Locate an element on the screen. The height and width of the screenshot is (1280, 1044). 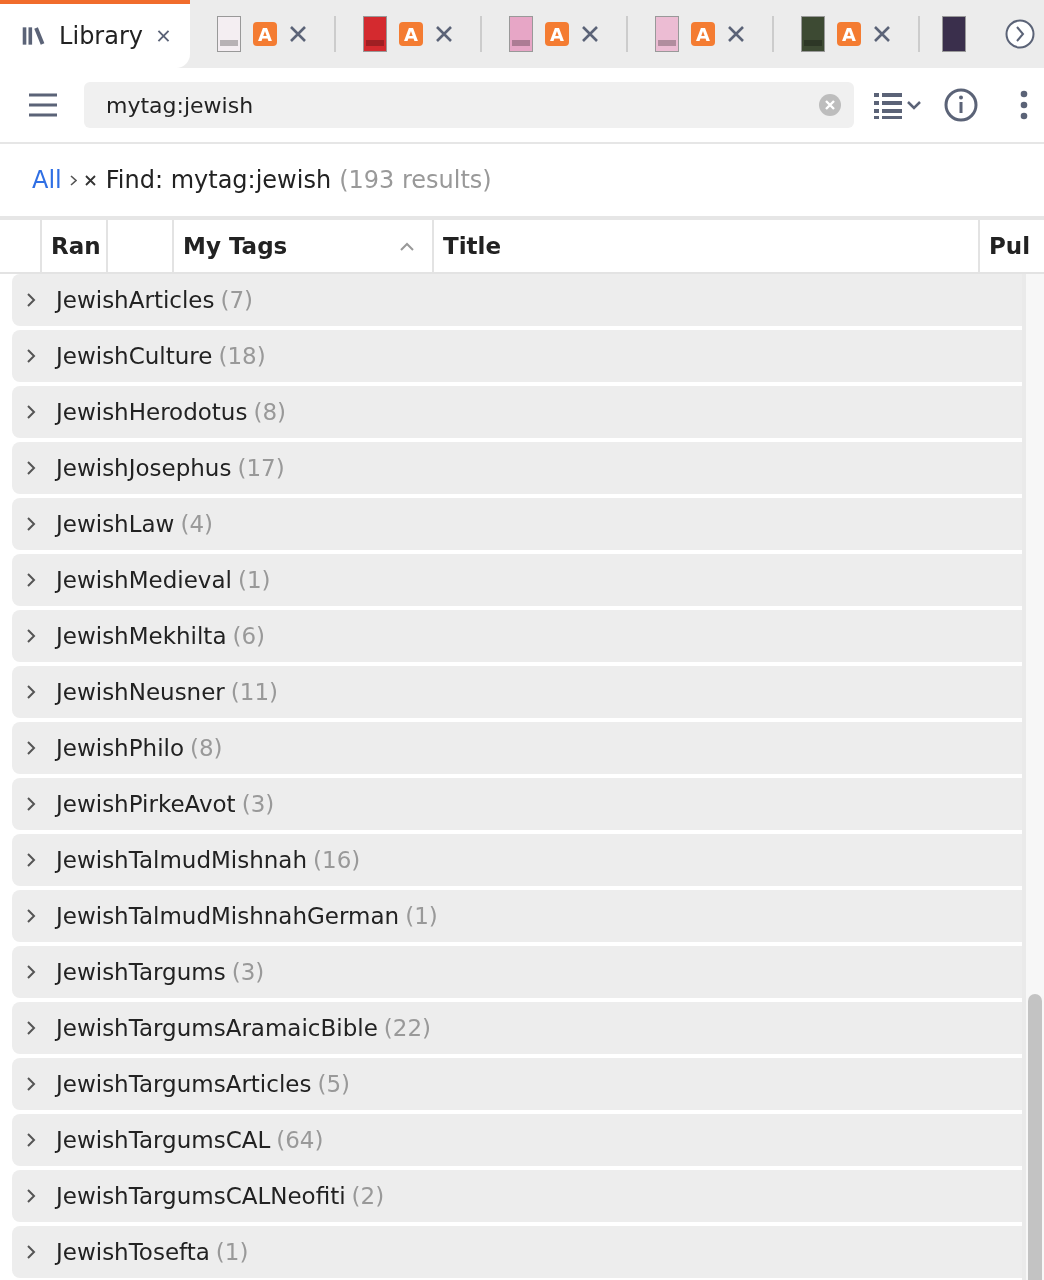
tag-name: JewishJosephus is located at coordinates (144, 468).